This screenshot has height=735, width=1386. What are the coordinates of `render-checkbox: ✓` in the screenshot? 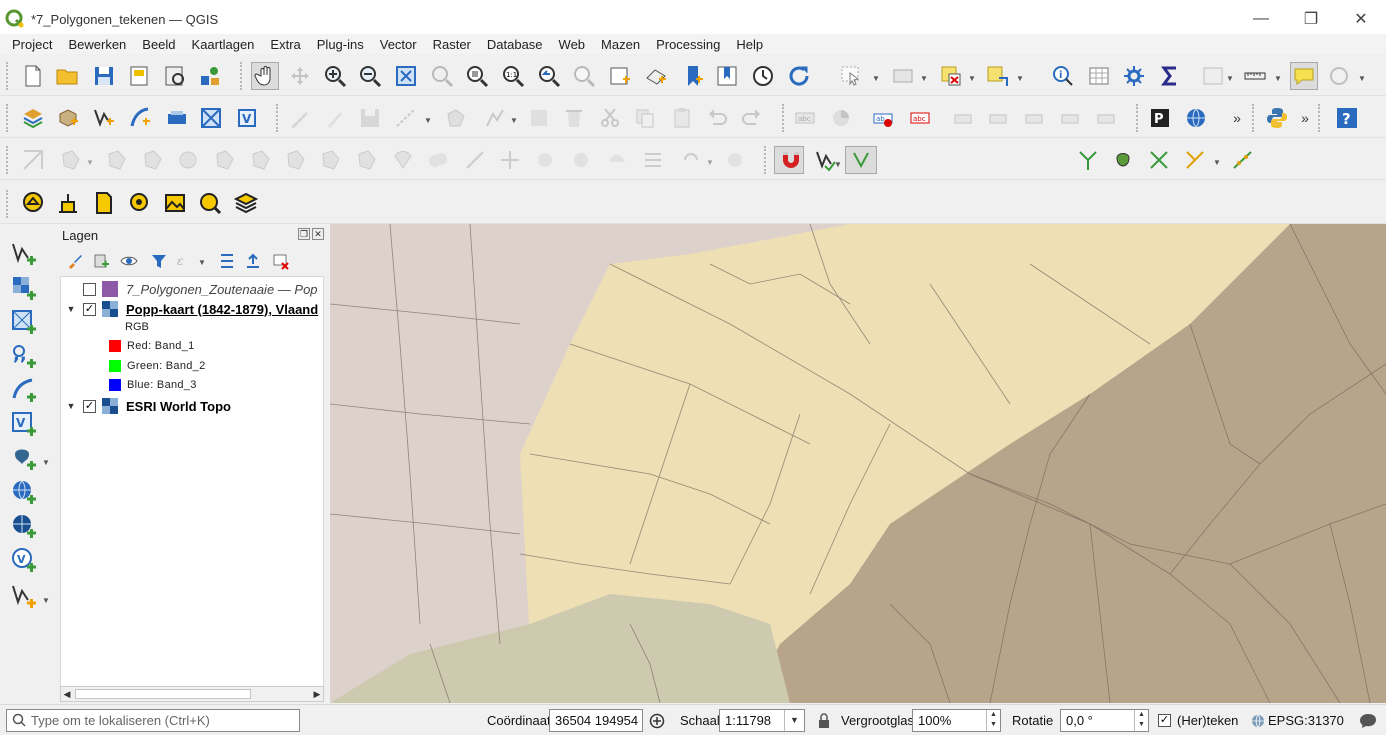 It's located at (1164, 720).